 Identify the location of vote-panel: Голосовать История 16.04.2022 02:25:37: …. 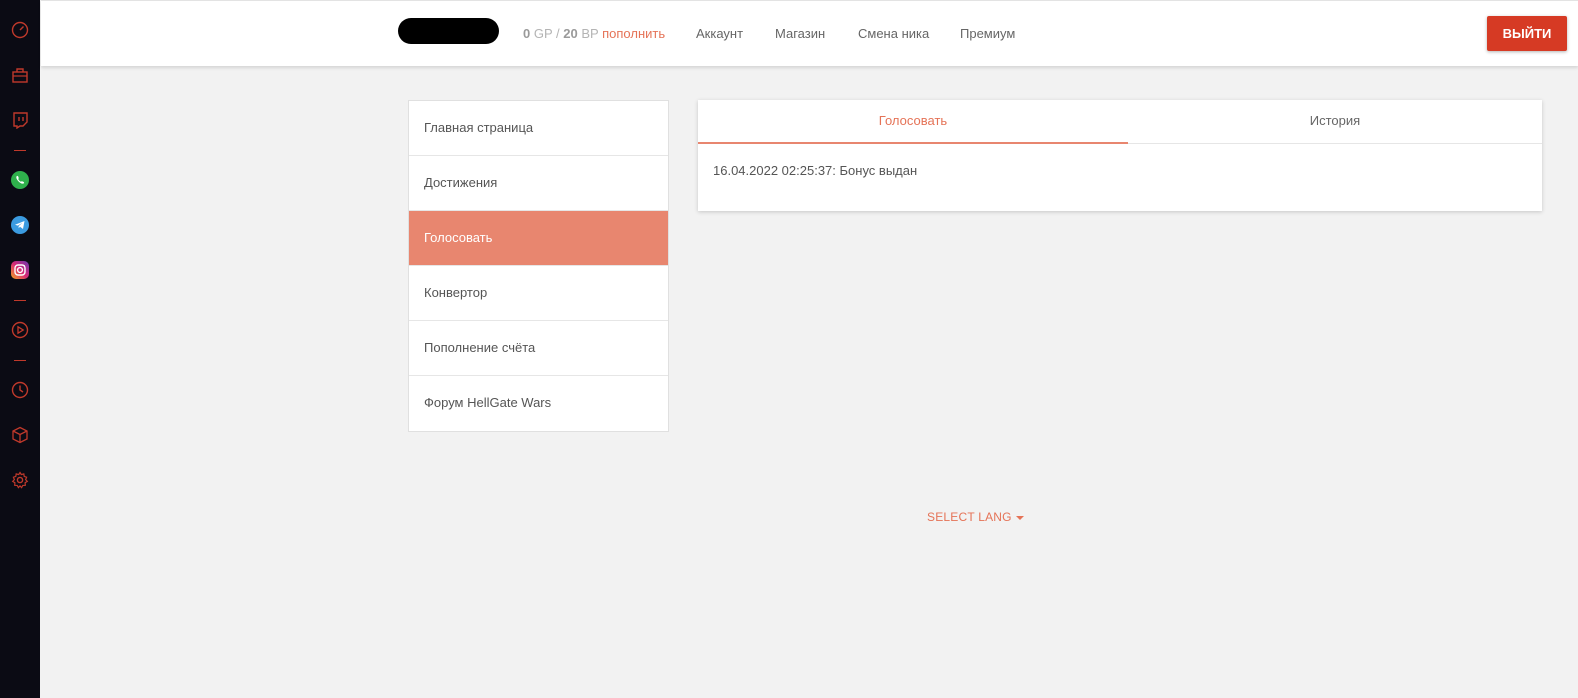
(1120, 155).